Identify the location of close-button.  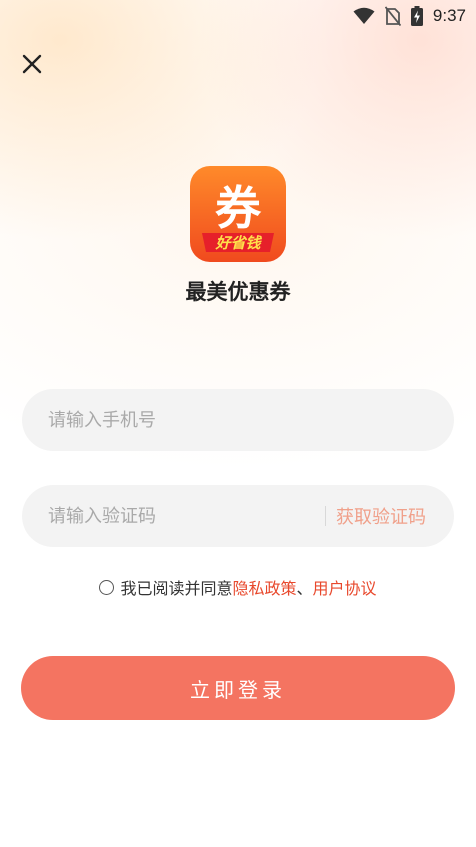
(32, 64).